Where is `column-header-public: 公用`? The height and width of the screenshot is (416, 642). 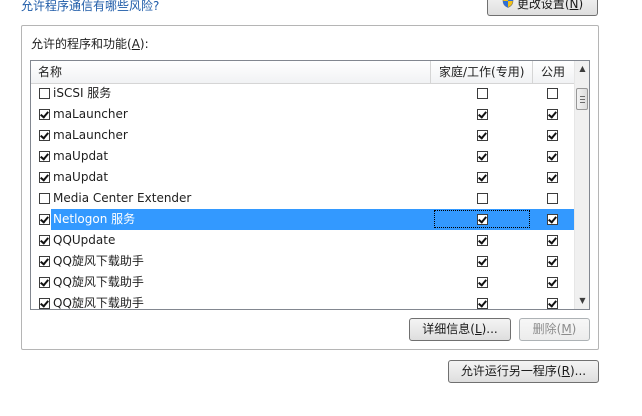
column-header-public: 公用 is located at coordinates (553, 72).